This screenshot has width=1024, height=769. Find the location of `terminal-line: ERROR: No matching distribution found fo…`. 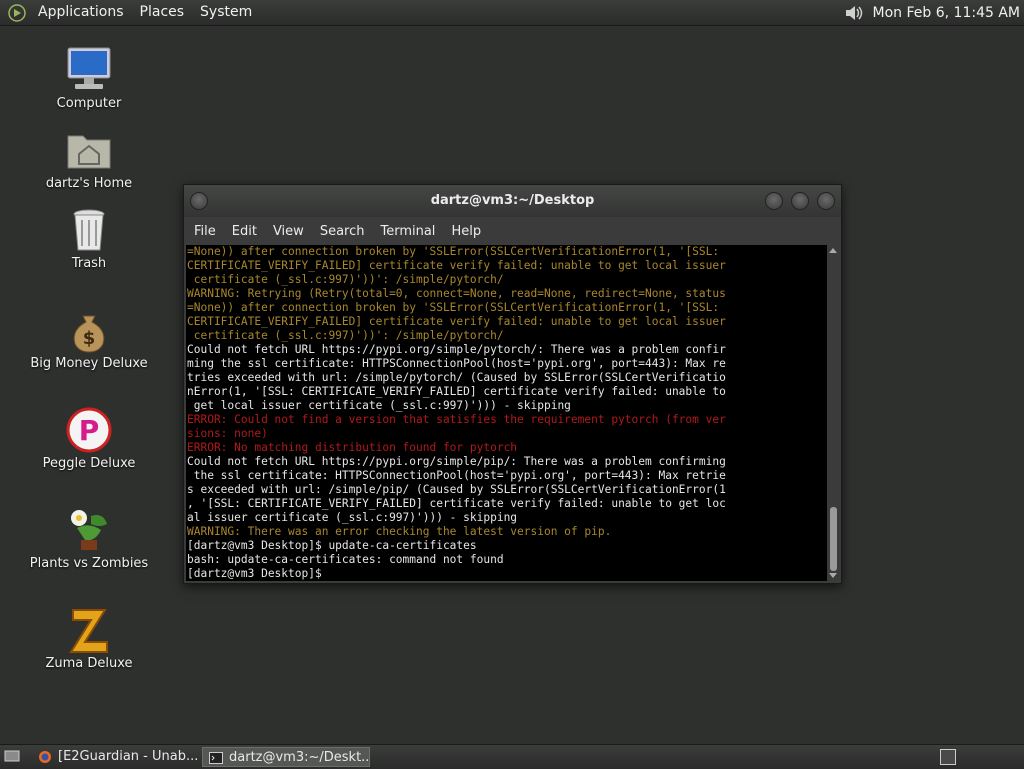

terminal-line: ERROR: No matching distribution found fo… is located at coordinates (352, 447).